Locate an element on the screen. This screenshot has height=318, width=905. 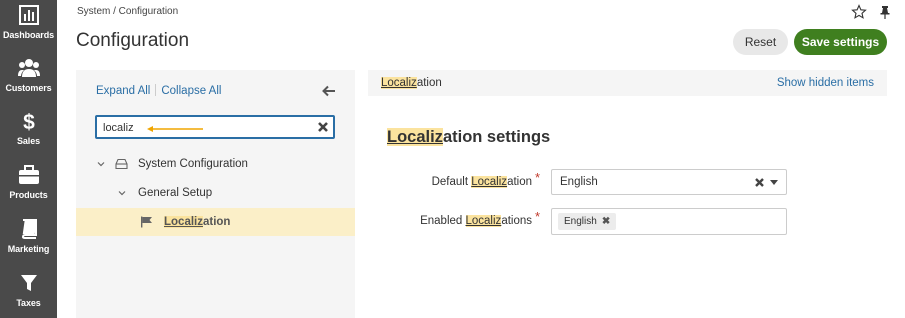
section-breadcrumb: Localization is located at coordinates (411, 83).